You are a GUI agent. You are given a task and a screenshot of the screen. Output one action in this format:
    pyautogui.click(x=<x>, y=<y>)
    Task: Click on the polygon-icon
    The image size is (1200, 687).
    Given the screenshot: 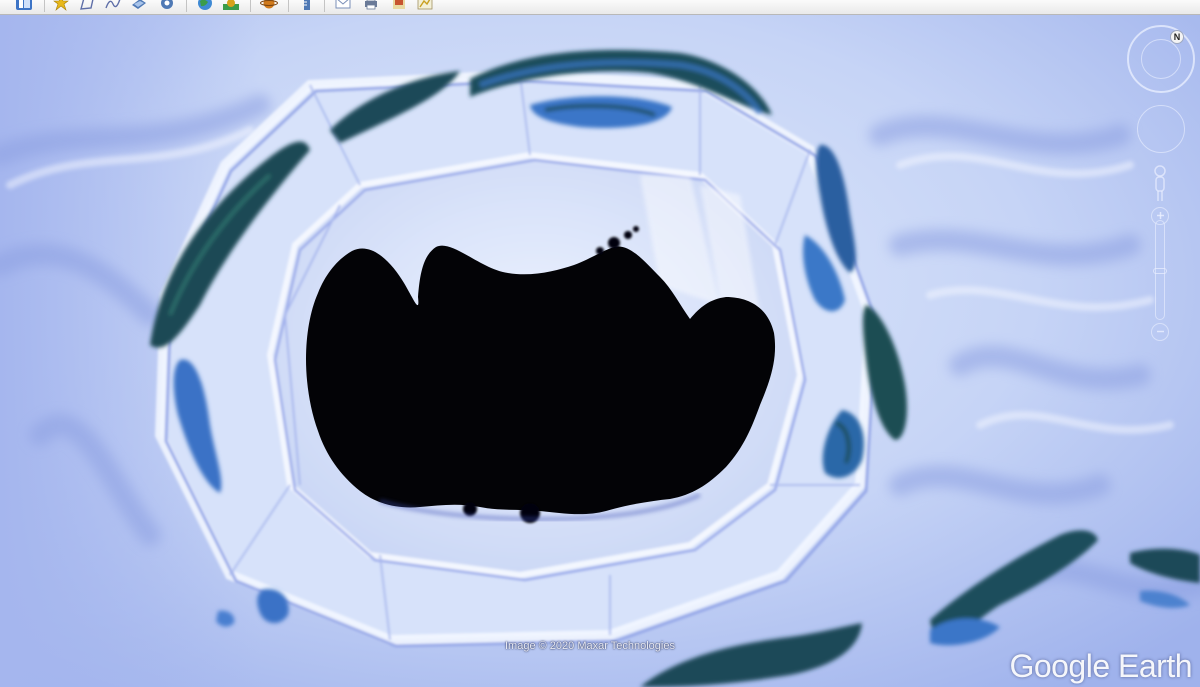 What is the action you would take?
    pyautogui.click(x=87, y=5)
    